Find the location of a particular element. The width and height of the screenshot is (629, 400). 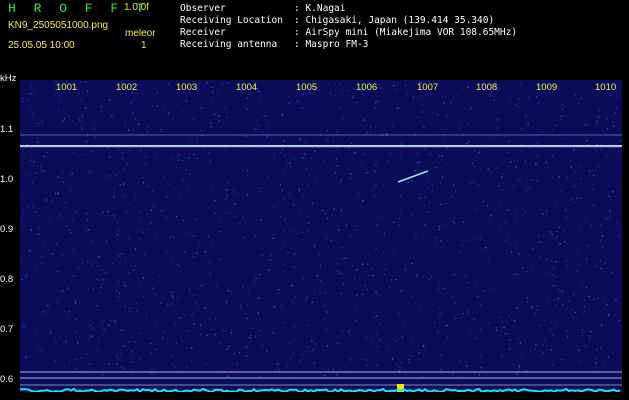

unit-label: kHz is located at coordinates (8, 78).